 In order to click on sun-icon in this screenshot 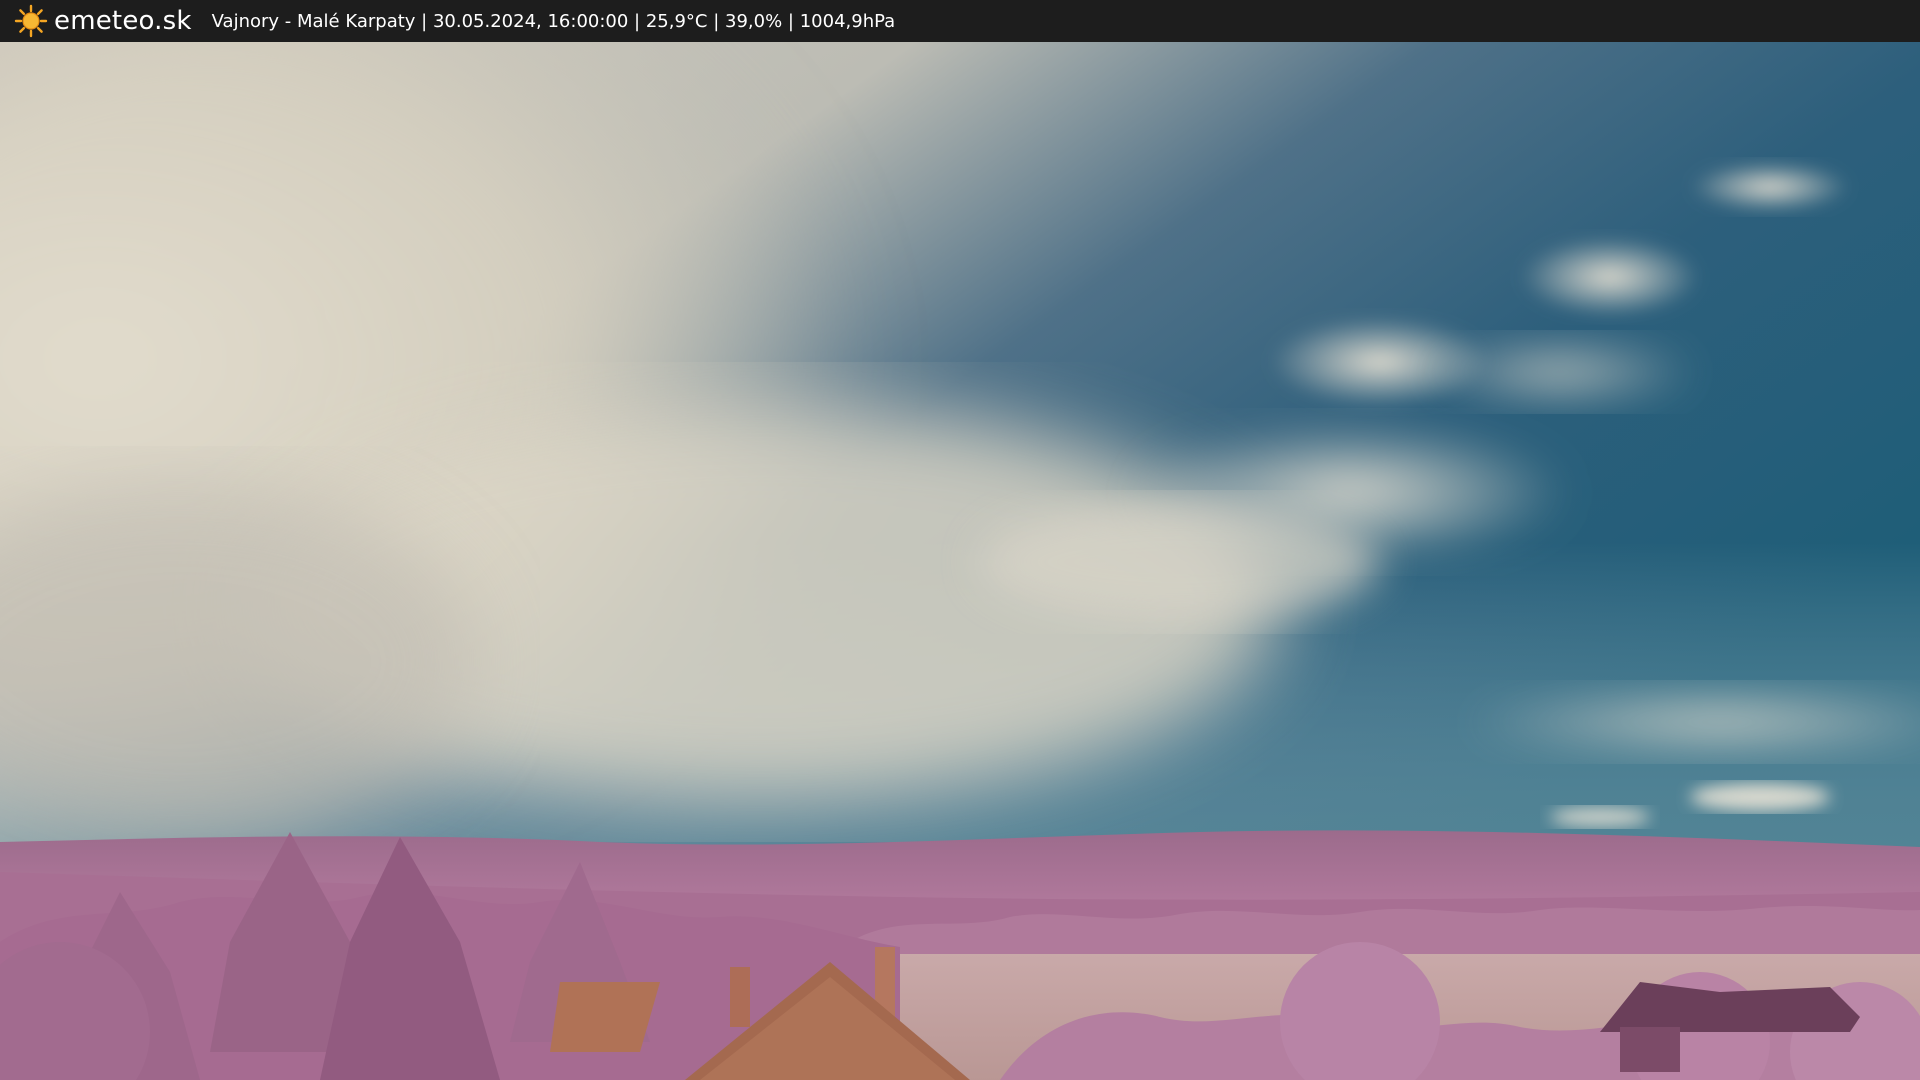, I will do `click(31, 21)`.